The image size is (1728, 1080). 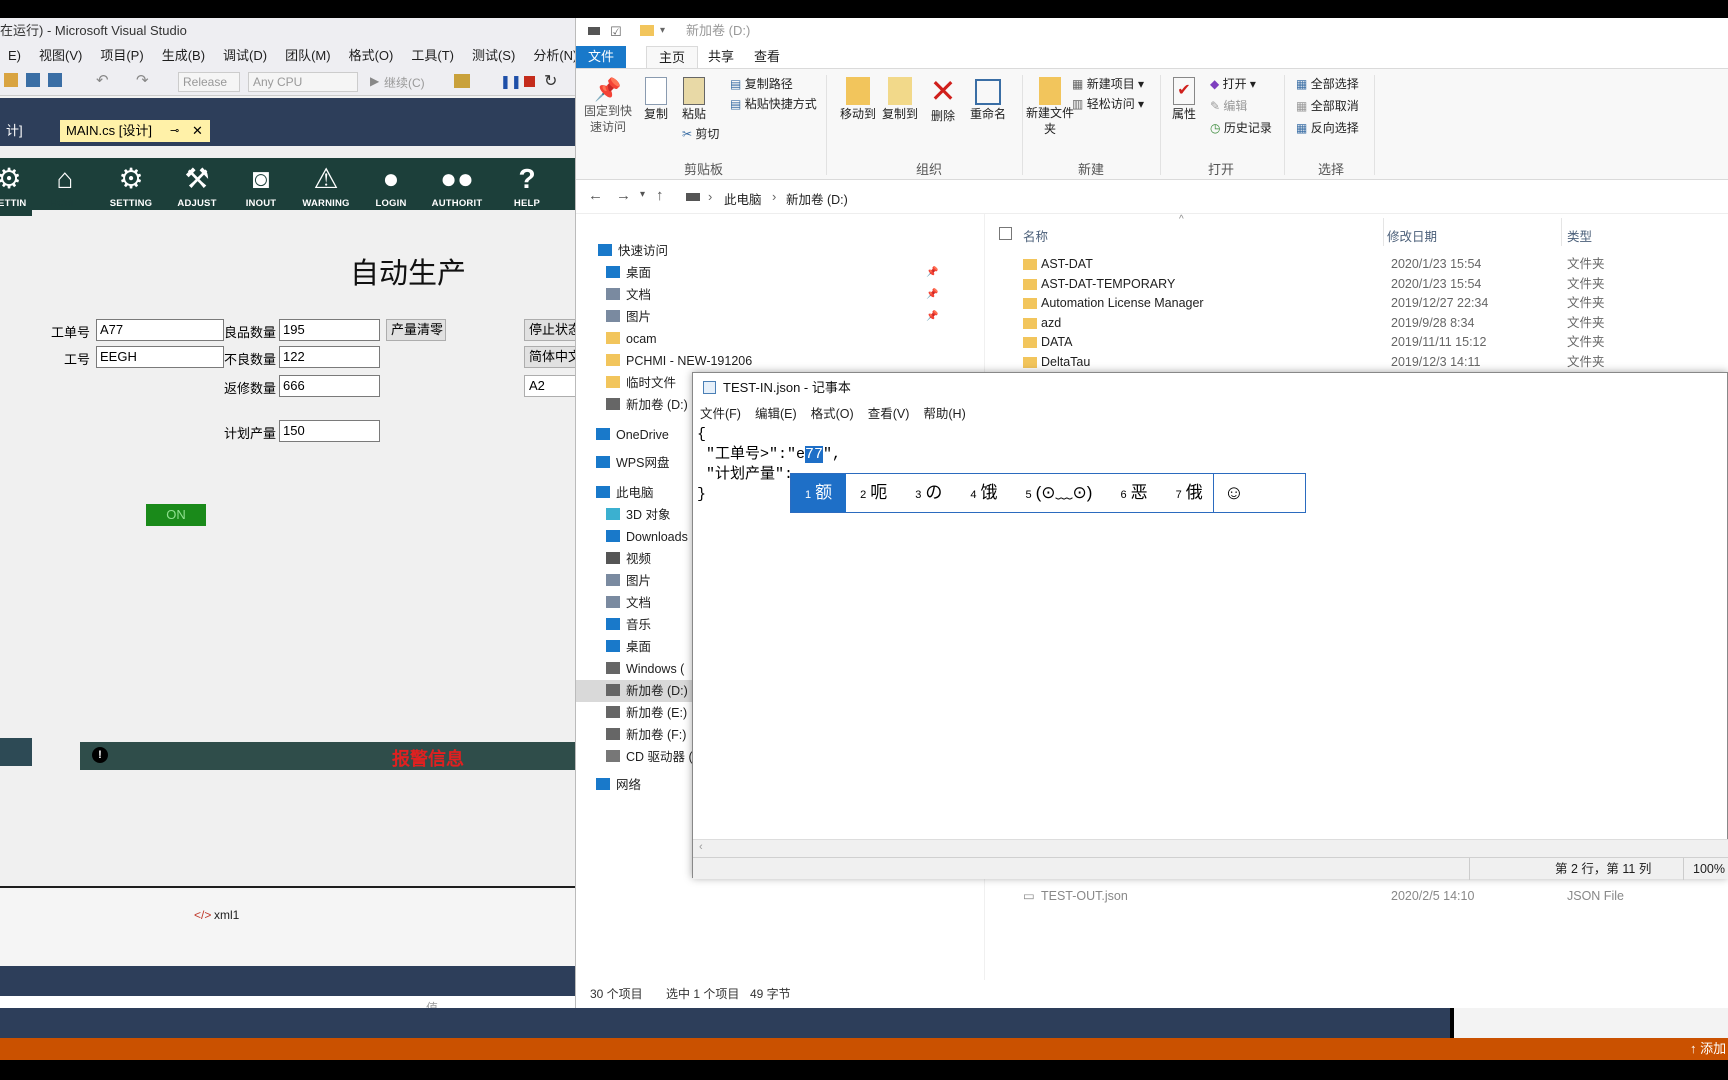 What do you see at coordinates (309, 56) in the screenshot?
I see `vs-menu-team: 团队(M)` at bounding box center [309, 56].